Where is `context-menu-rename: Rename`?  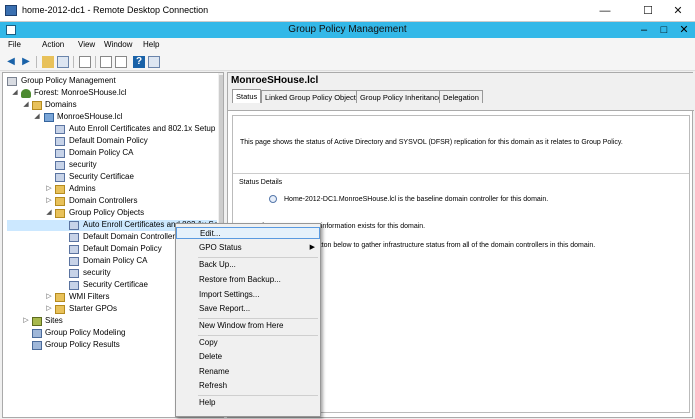
context-menu-rename: Rename is located at coordinates (248, 372).